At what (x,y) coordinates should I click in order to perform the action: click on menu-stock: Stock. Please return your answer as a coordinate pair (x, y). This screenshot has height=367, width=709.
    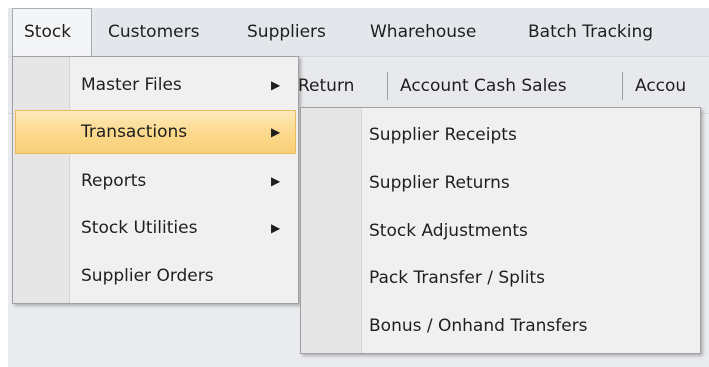
    Looking at the image, I should click on (52, 32).